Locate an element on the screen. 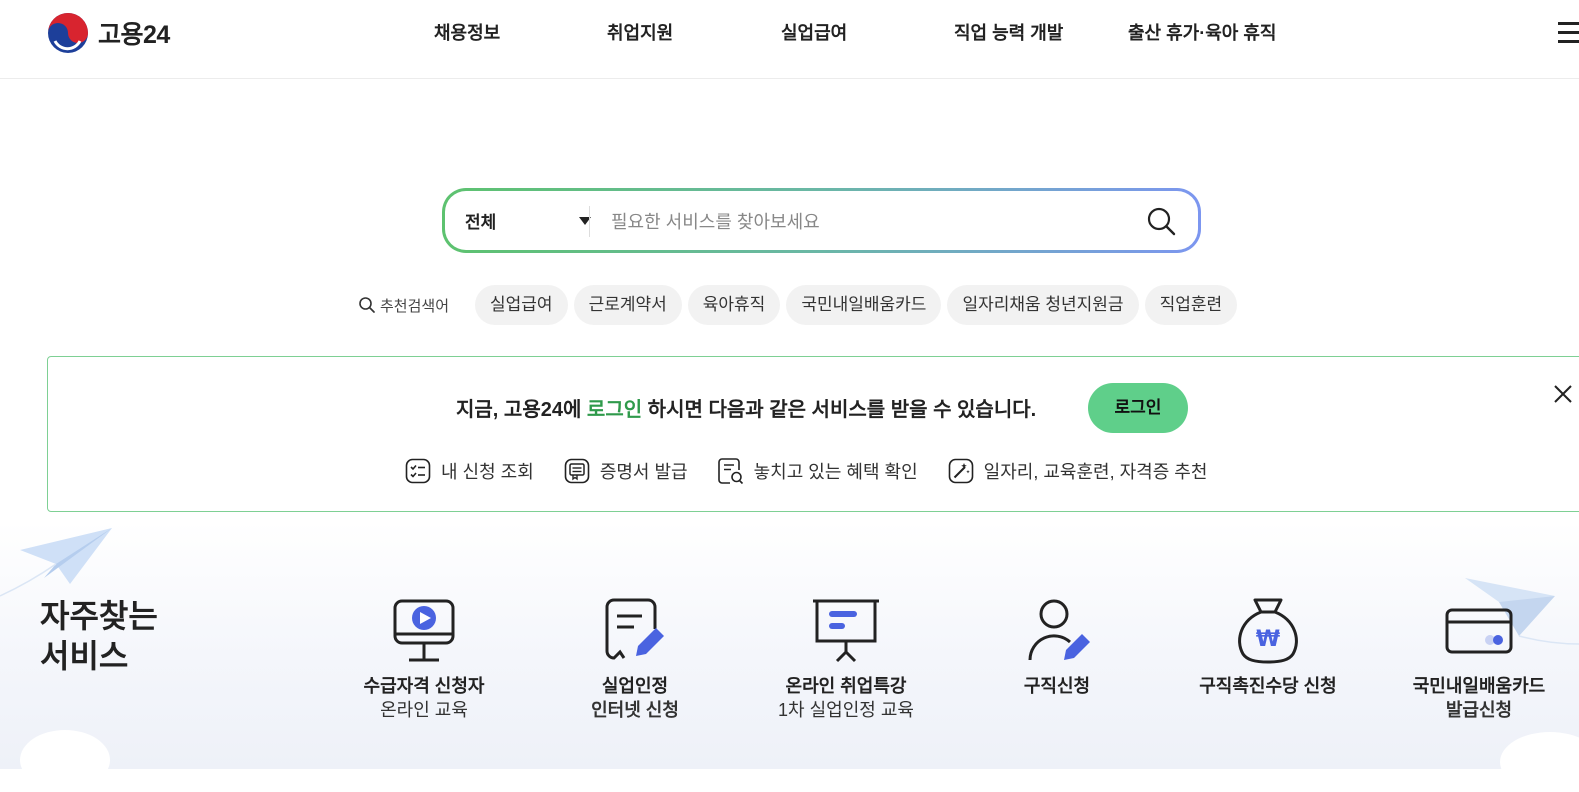 The width and height of the screenshot is (1579, 792). document-search-icon is located at coordinates (730, 471).